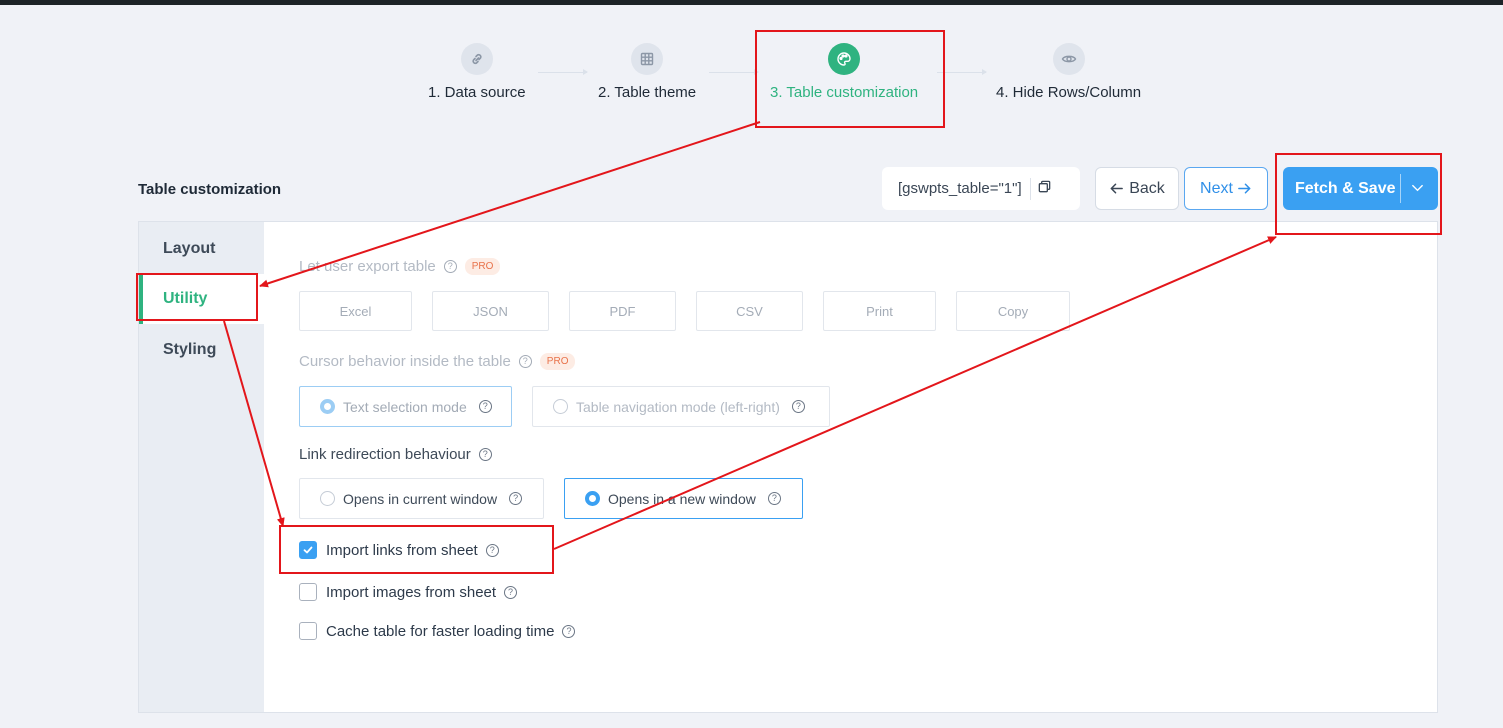  I want to click on shortcode-text: [gswpts_table="1"], so click(960, 188).